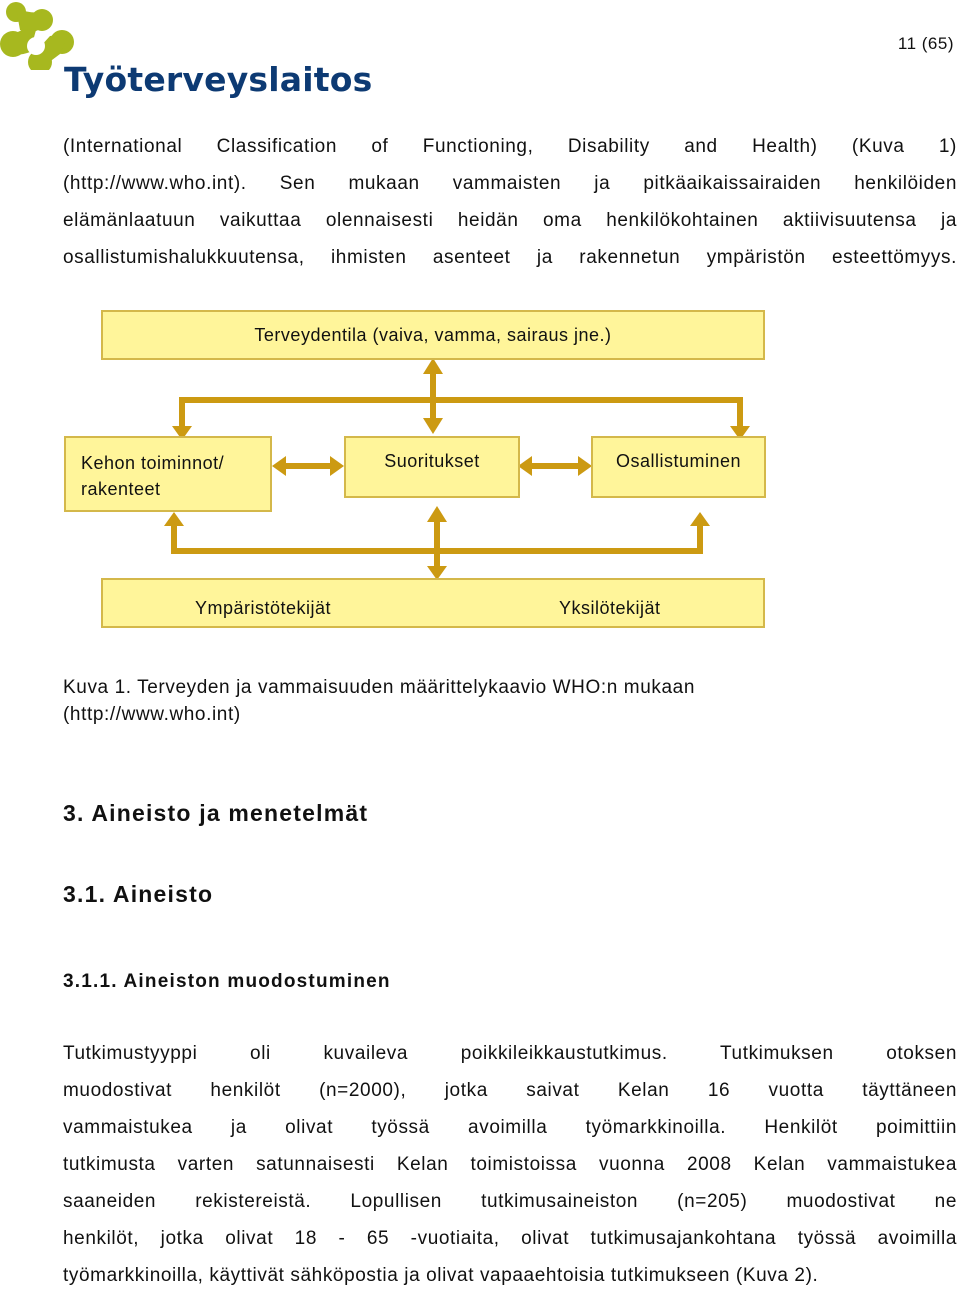 The height and width of the screenshot is (1294, 960). I want to click on page-number: 11 (65), so click(925, 43).